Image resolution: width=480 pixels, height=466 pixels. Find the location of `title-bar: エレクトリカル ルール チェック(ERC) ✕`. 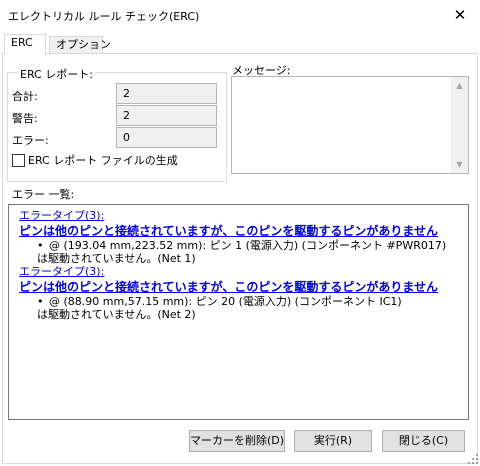

title-bar: エレクトリカル ルール チェック(ERC) ✕ is located at coordinates (240, 15).